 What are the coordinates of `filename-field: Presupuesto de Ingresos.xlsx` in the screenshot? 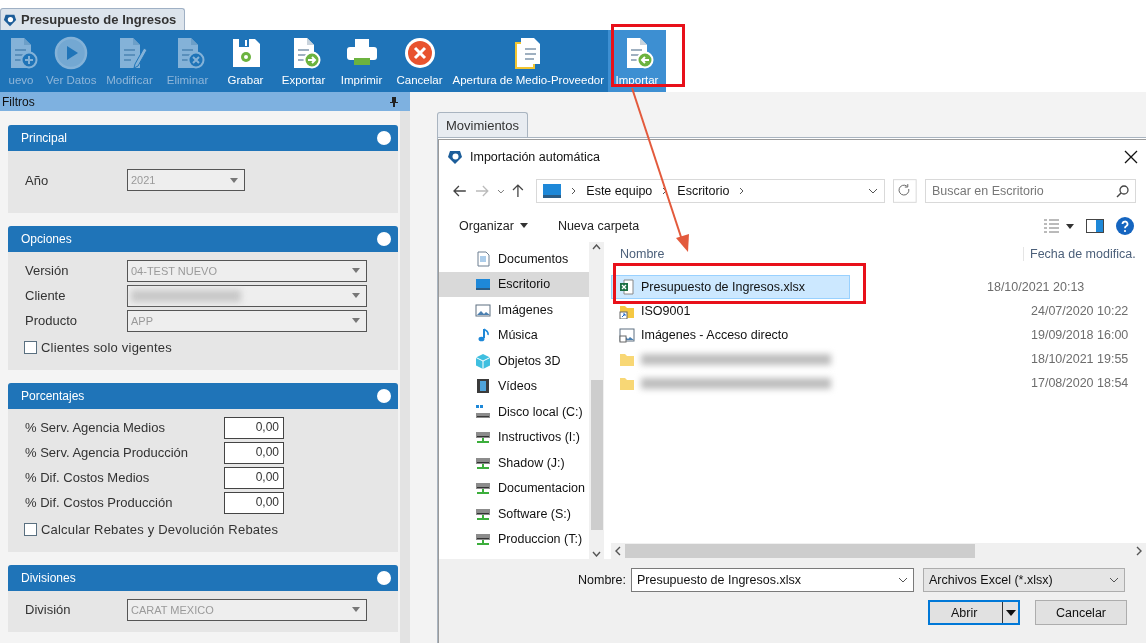 It's located at (772, 580).